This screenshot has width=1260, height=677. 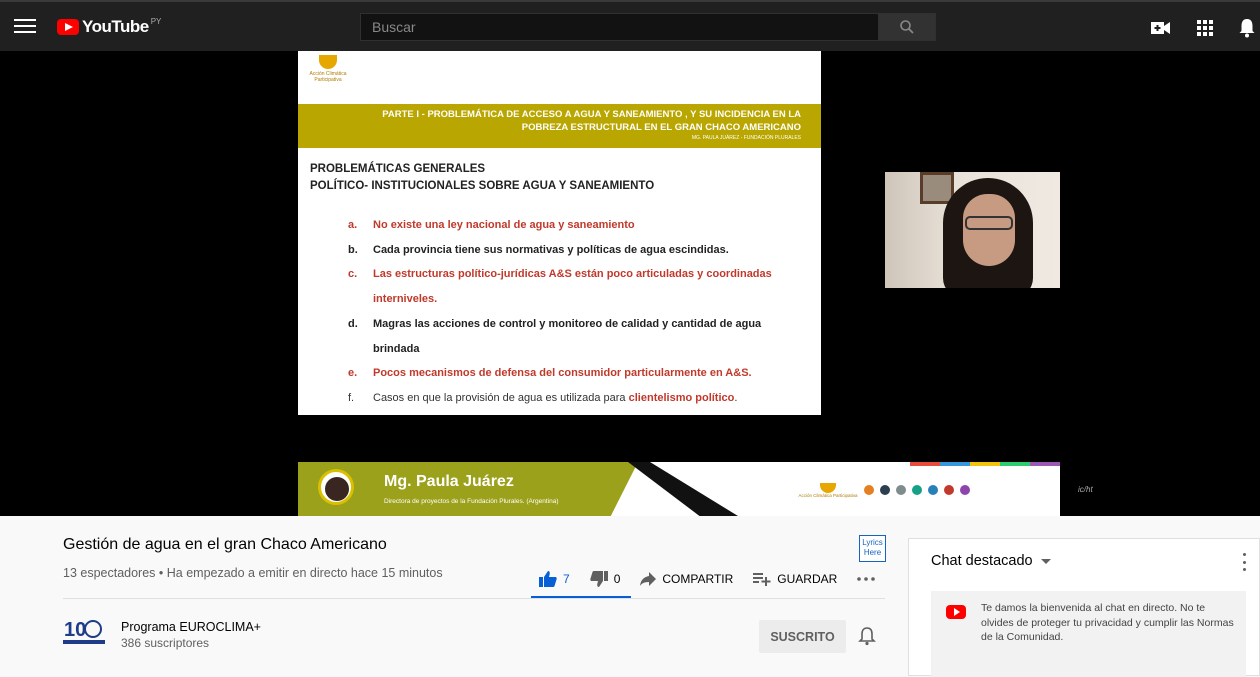 What do you see at coordinates (396, 348) in the screenshot?
I see `list-item: brindada` at bounding box center [396, 348].